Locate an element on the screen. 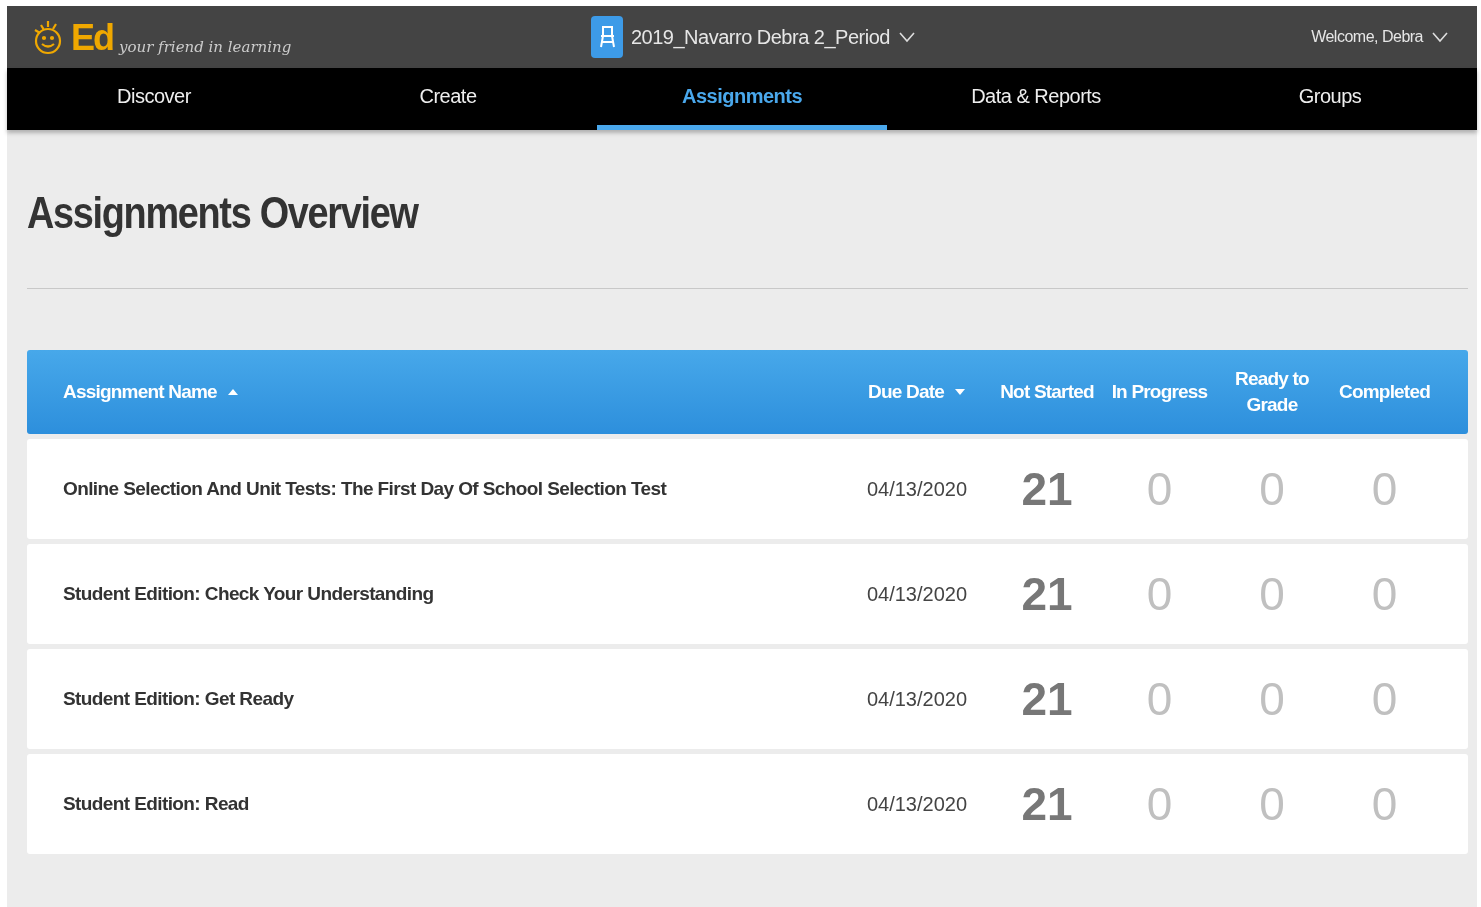  logo-tagline: your friend in learning is located at coordinates (205, 47).